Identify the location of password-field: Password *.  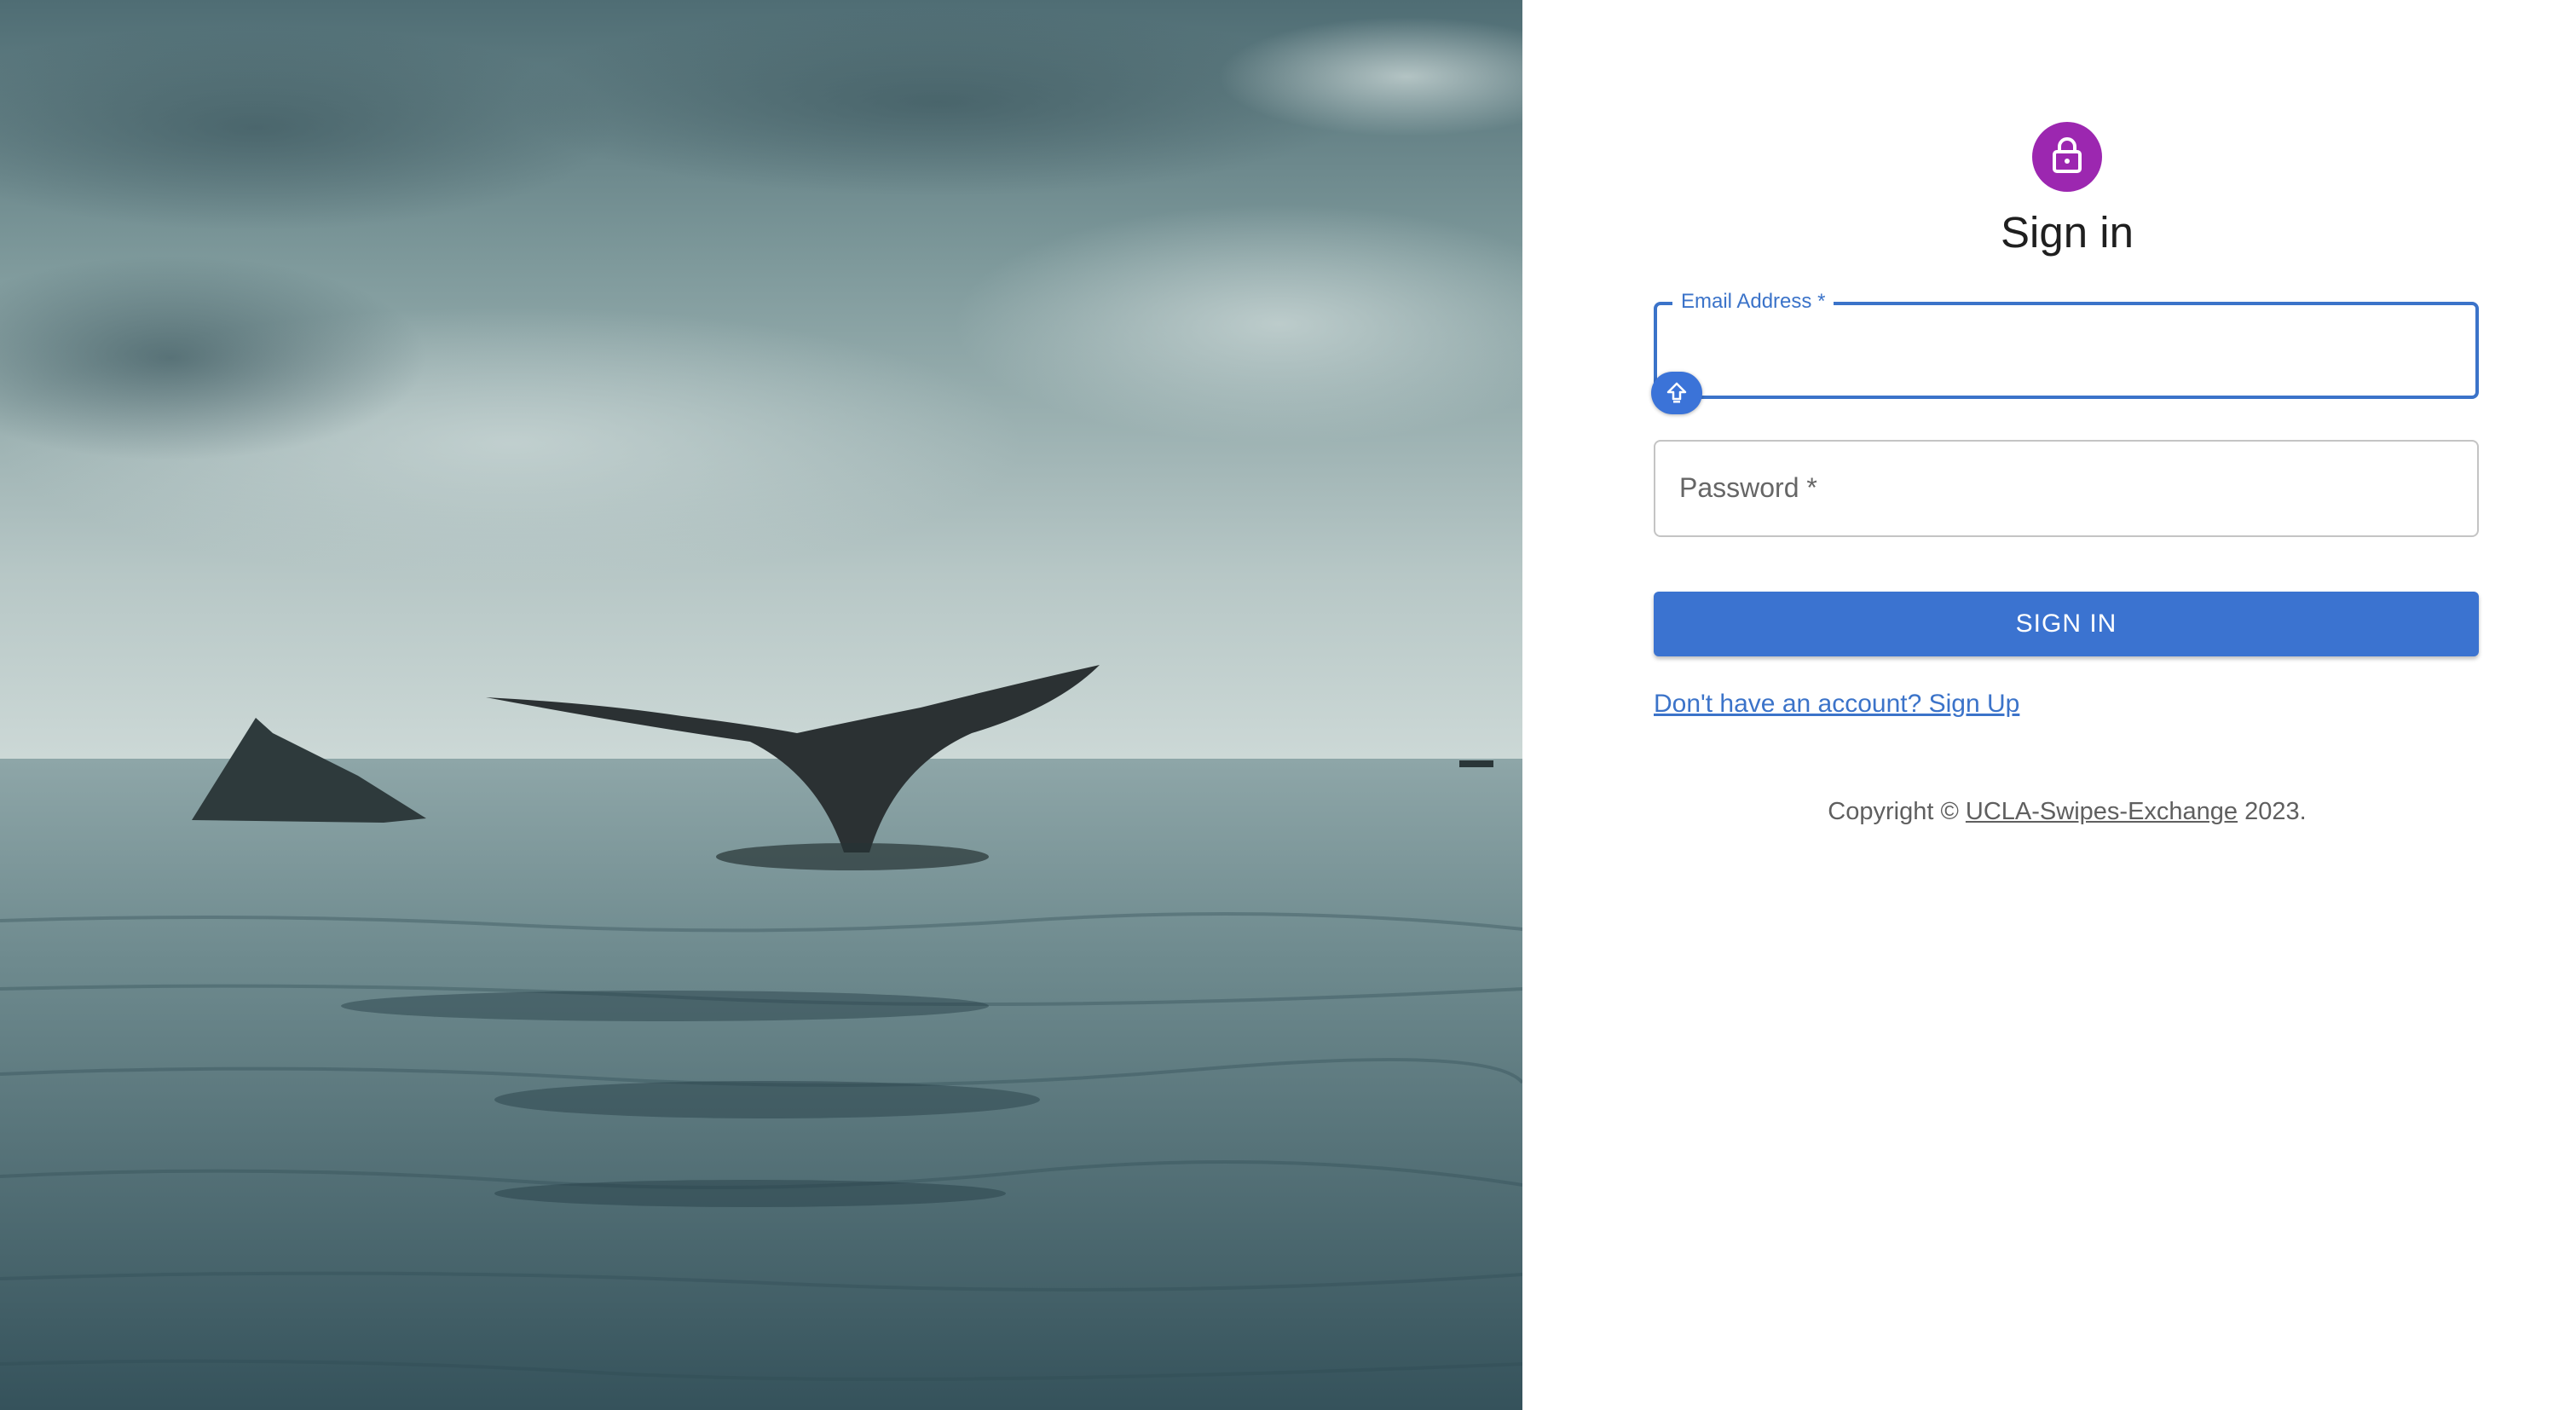
(2066, 488).